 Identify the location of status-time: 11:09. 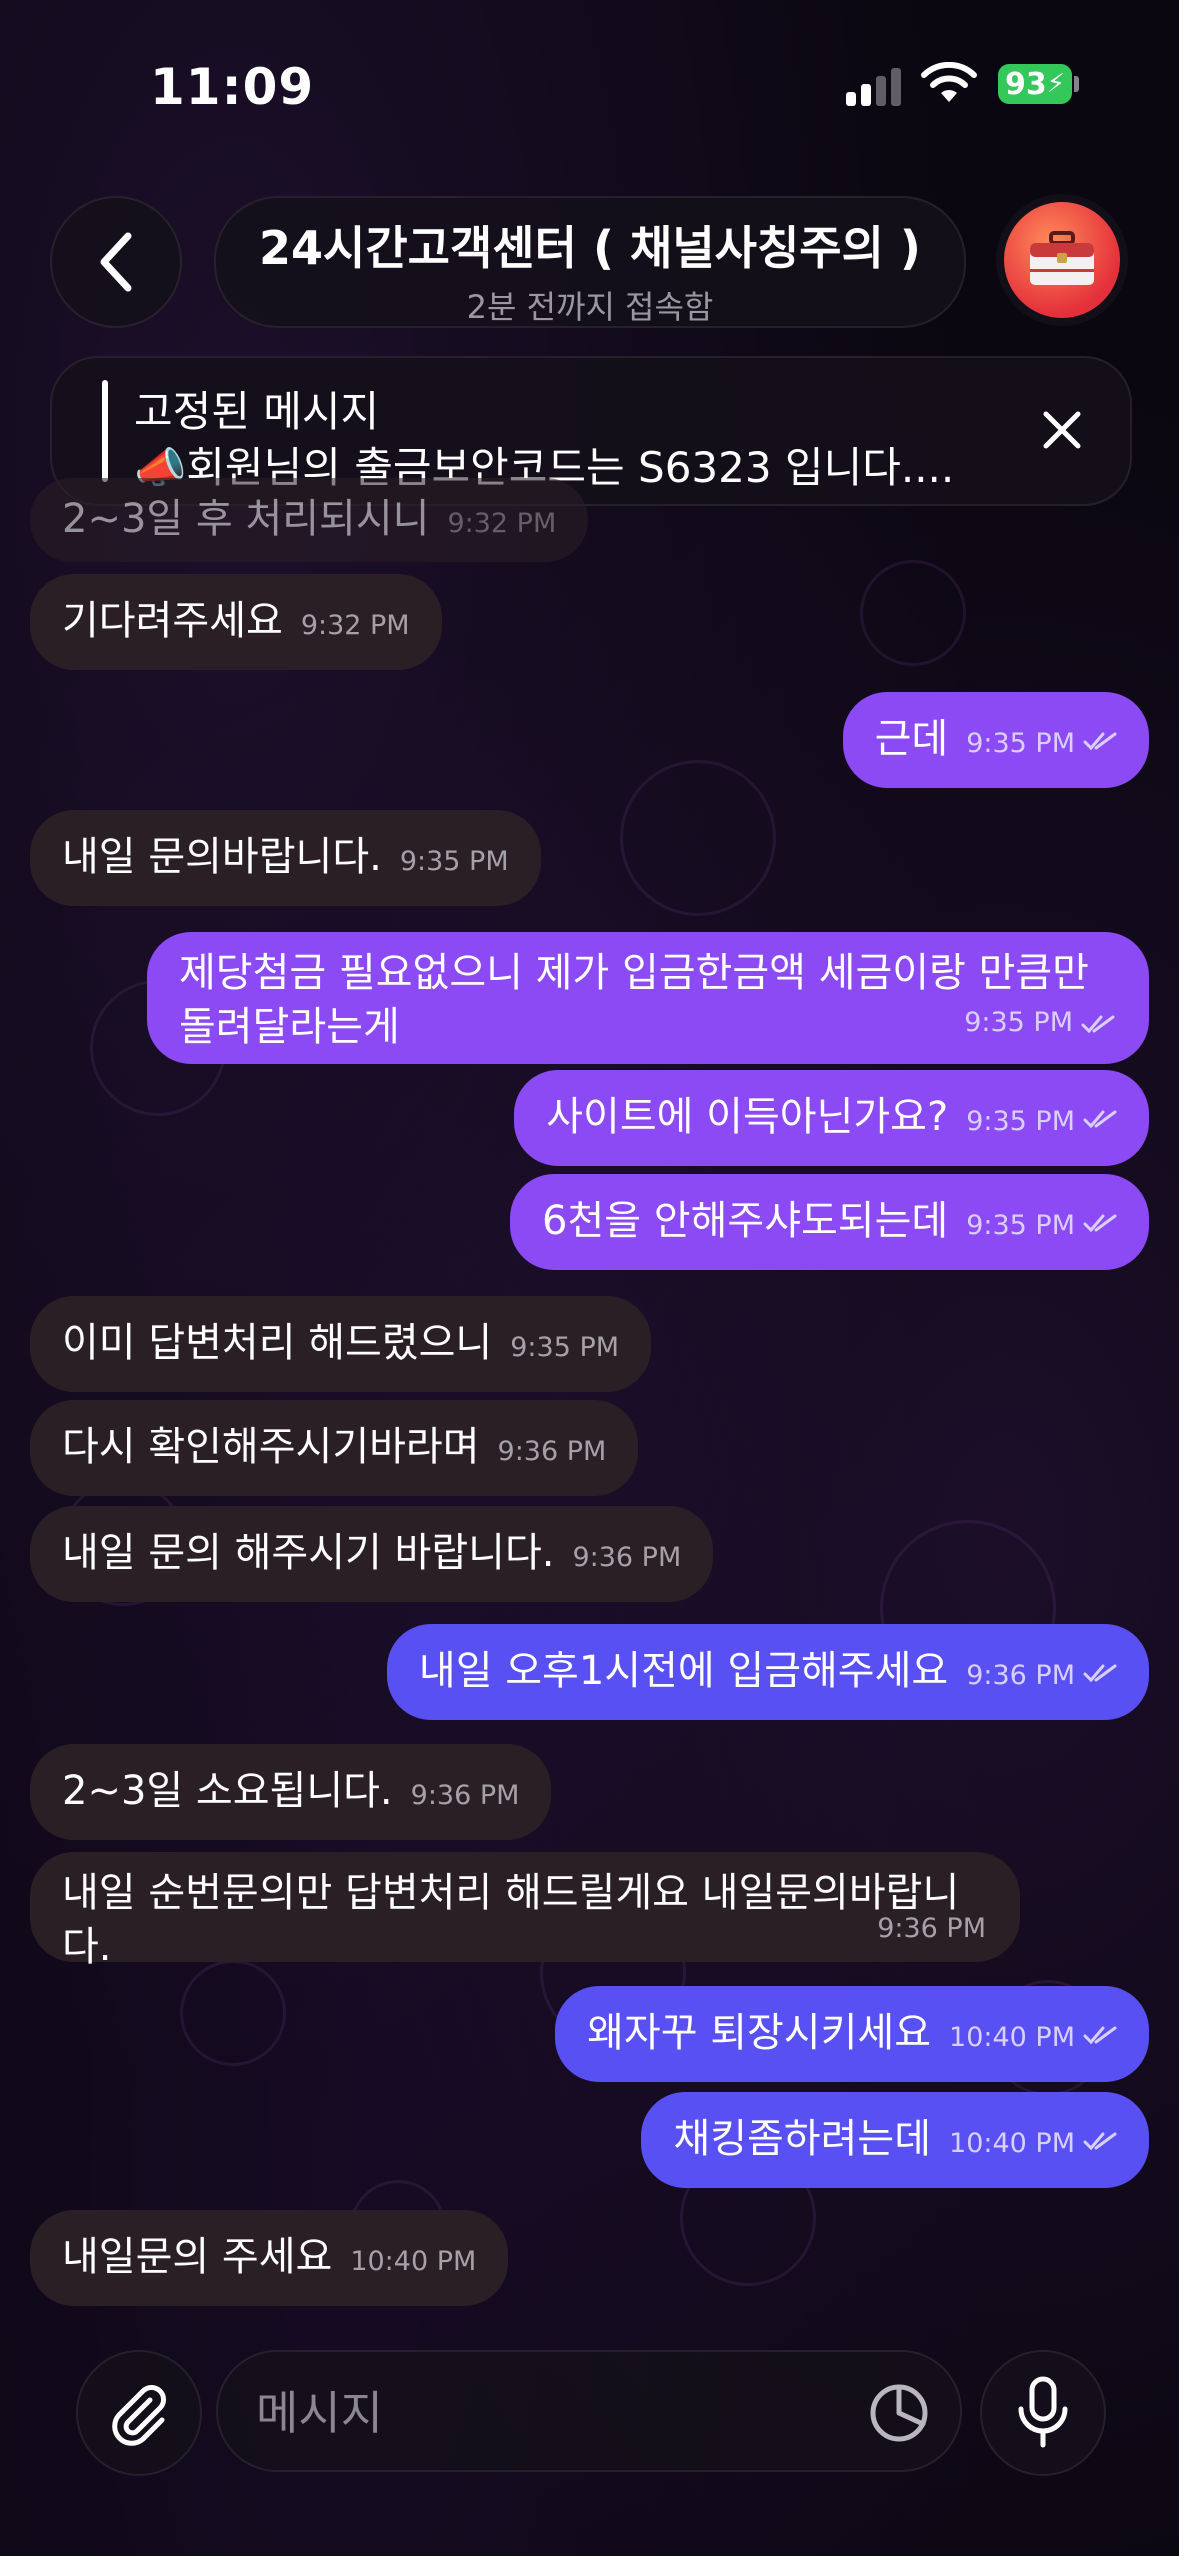
(232, 87).